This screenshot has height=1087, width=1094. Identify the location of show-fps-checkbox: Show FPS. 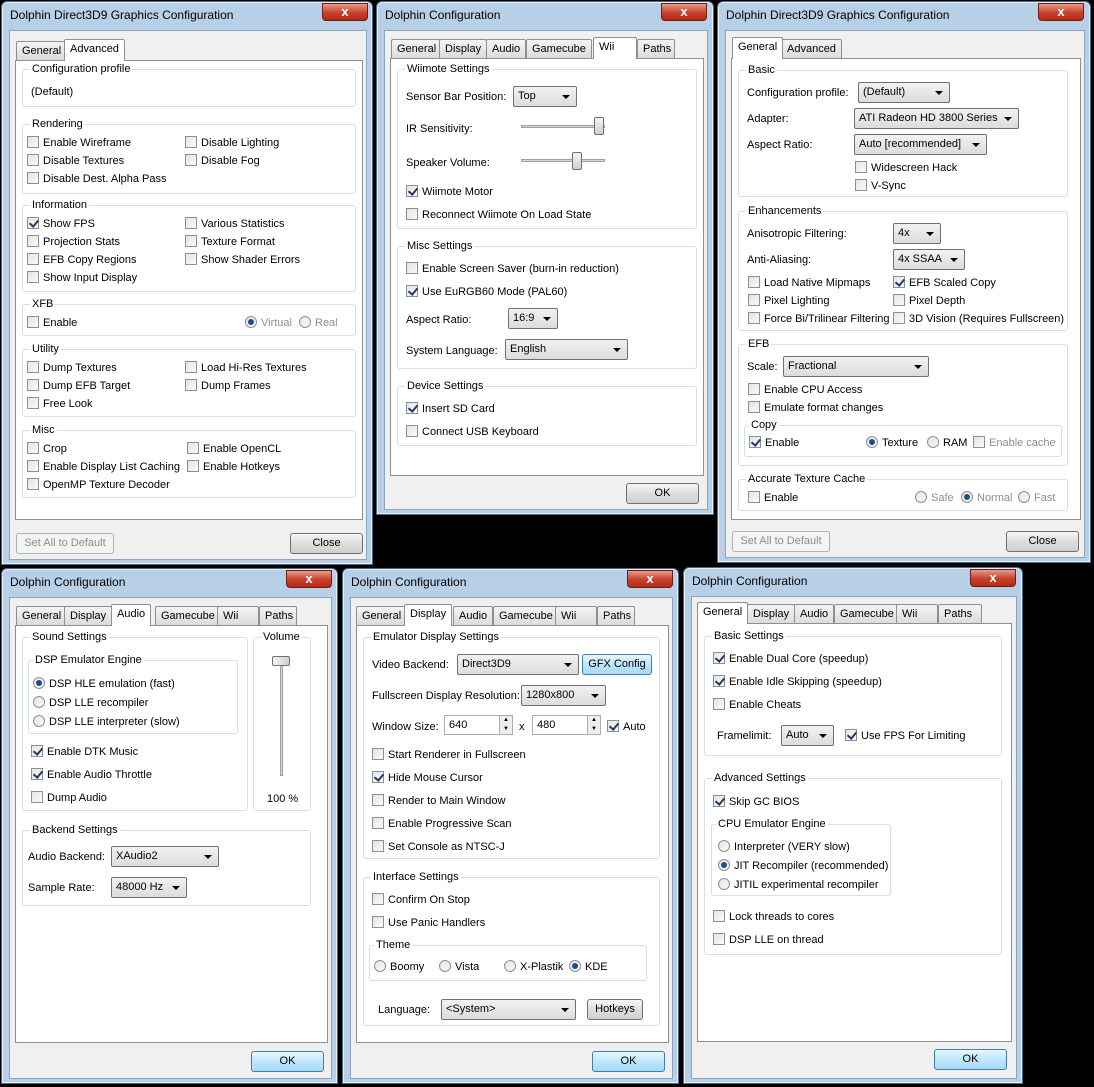
(61, 224).